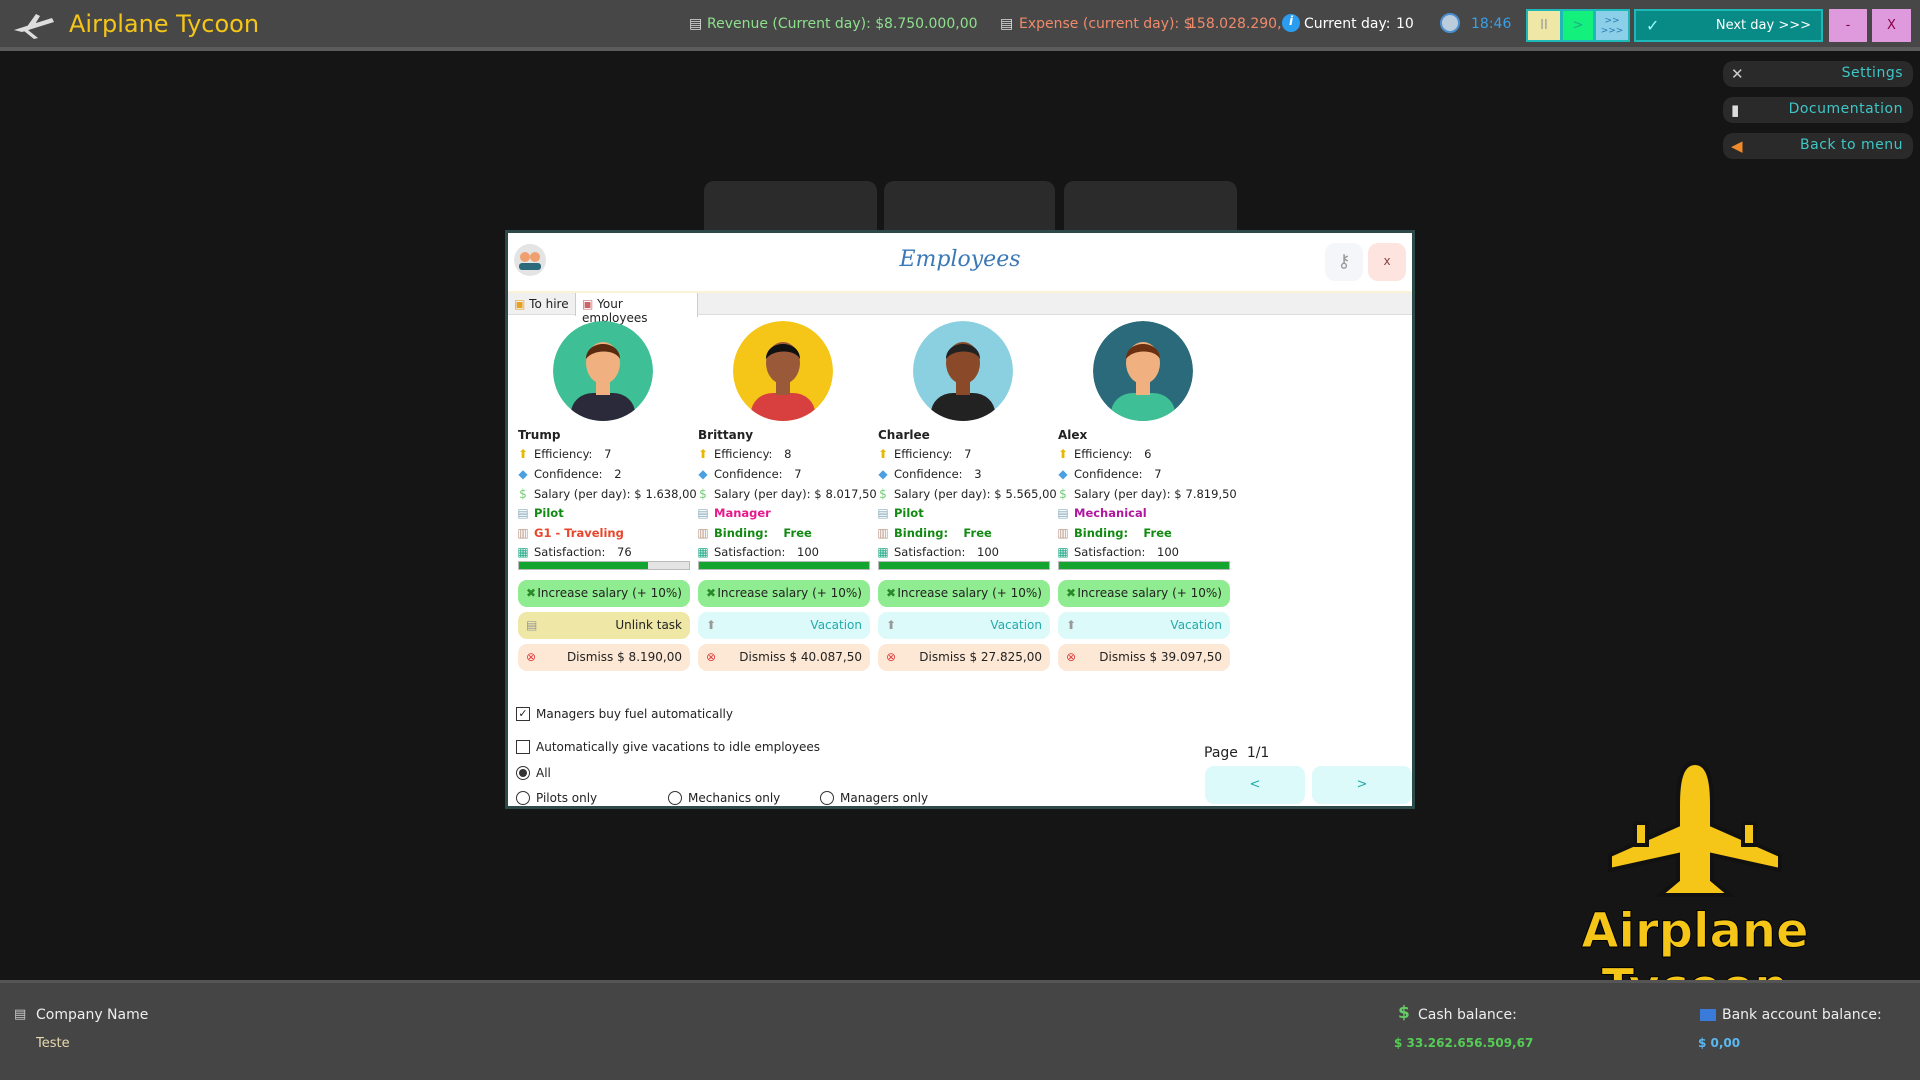  I want to click on satisfaction-value: 100, so click(1168, 552).